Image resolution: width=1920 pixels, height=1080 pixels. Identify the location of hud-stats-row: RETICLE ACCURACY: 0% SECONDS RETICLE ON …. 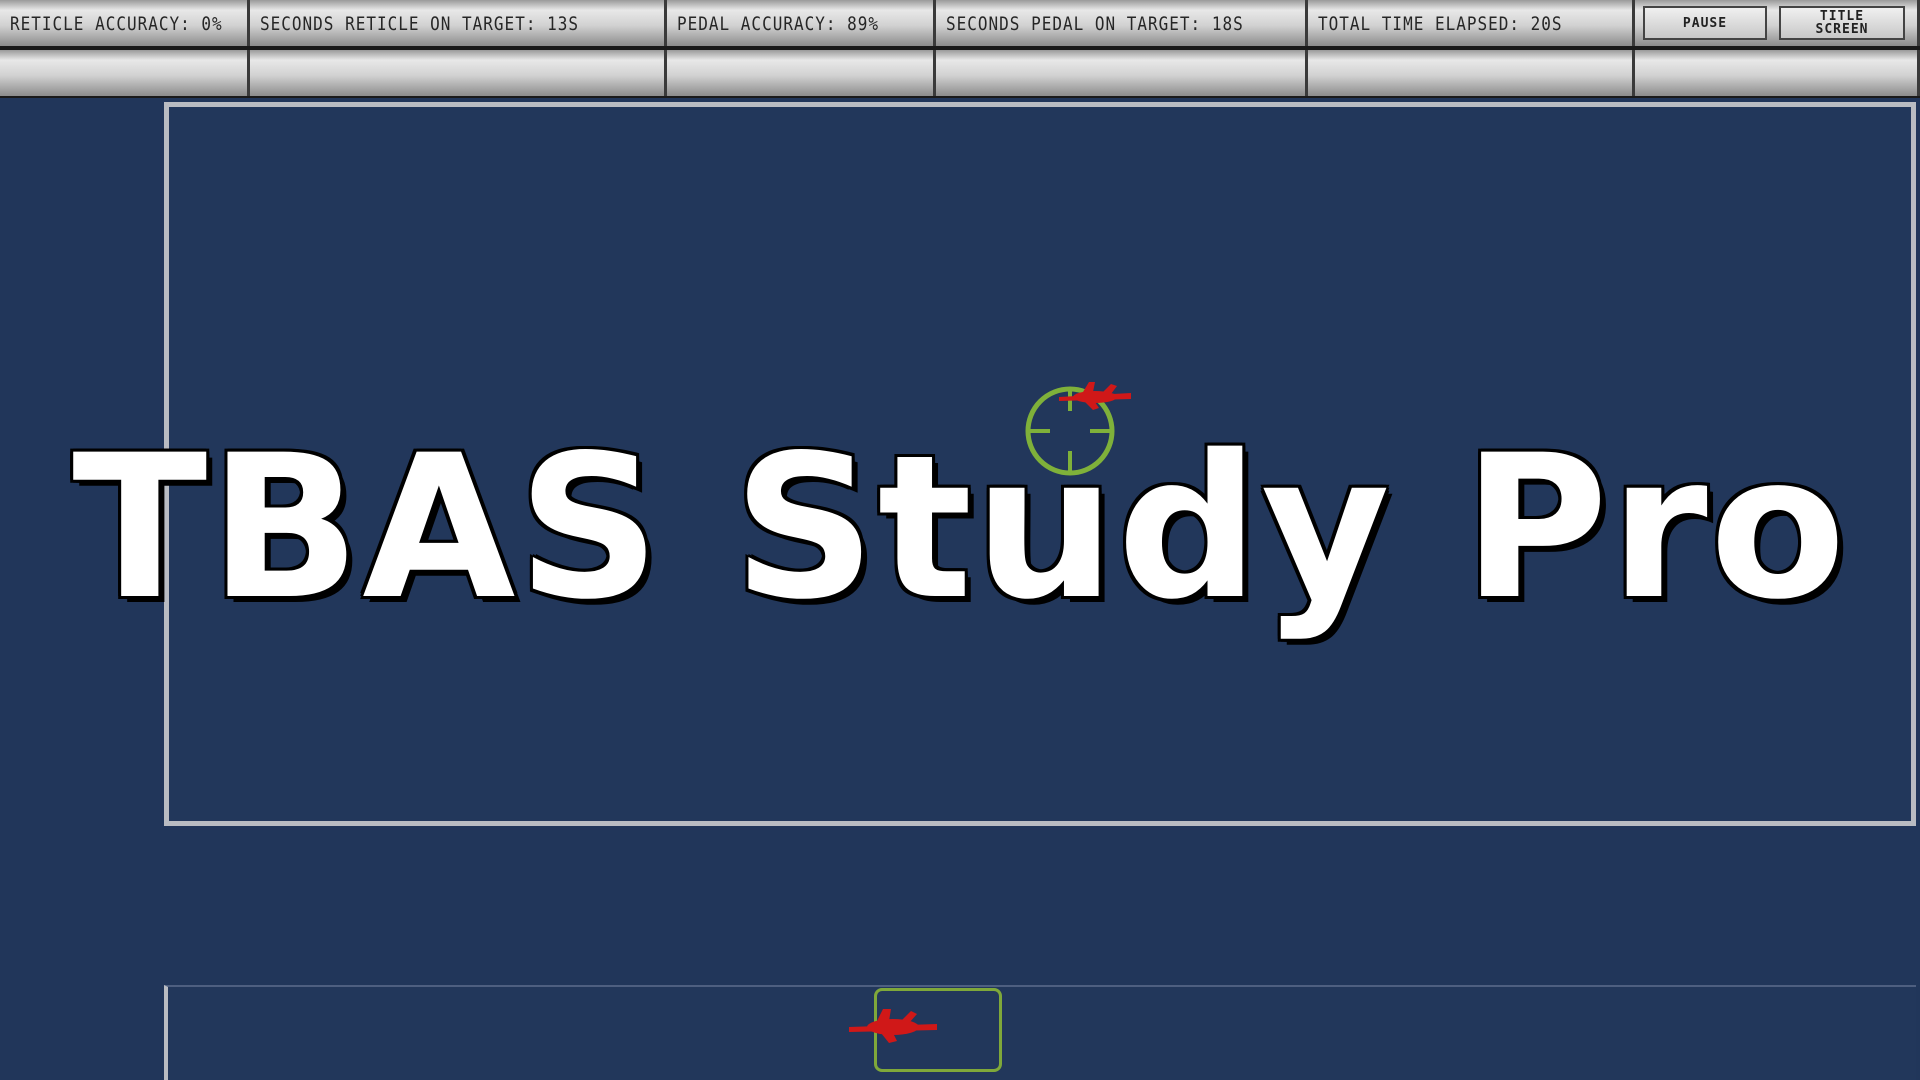
(960, 23).